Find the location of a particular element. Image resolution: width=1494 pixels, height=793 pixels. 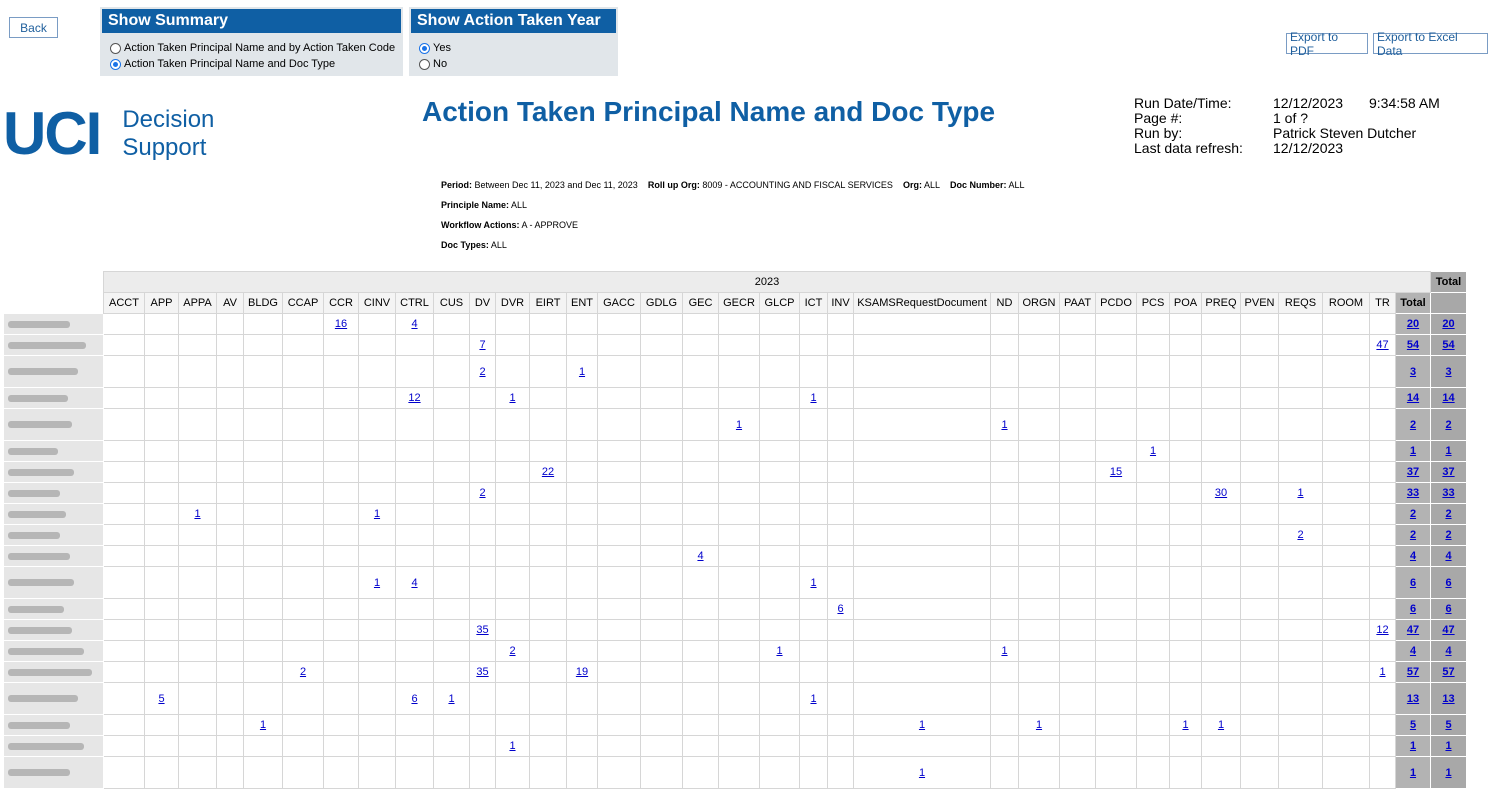

grand-total-cell: 3 is located at coordinates (1448, 371).